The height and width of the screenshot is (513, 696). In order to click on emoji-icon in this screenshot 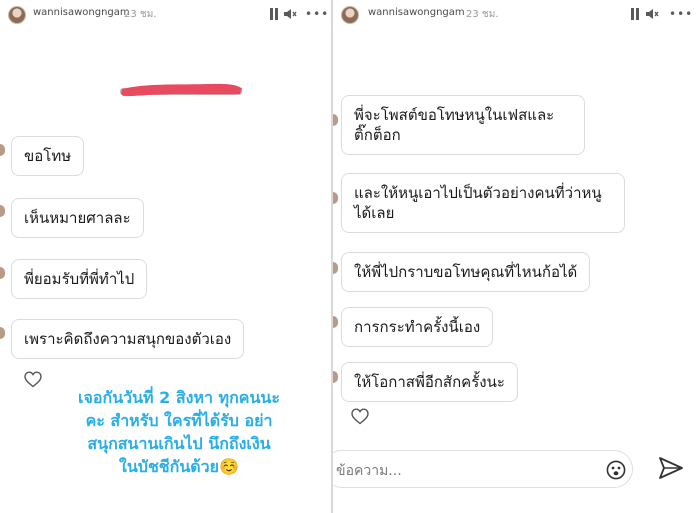, I will do `click(616, 470)`.